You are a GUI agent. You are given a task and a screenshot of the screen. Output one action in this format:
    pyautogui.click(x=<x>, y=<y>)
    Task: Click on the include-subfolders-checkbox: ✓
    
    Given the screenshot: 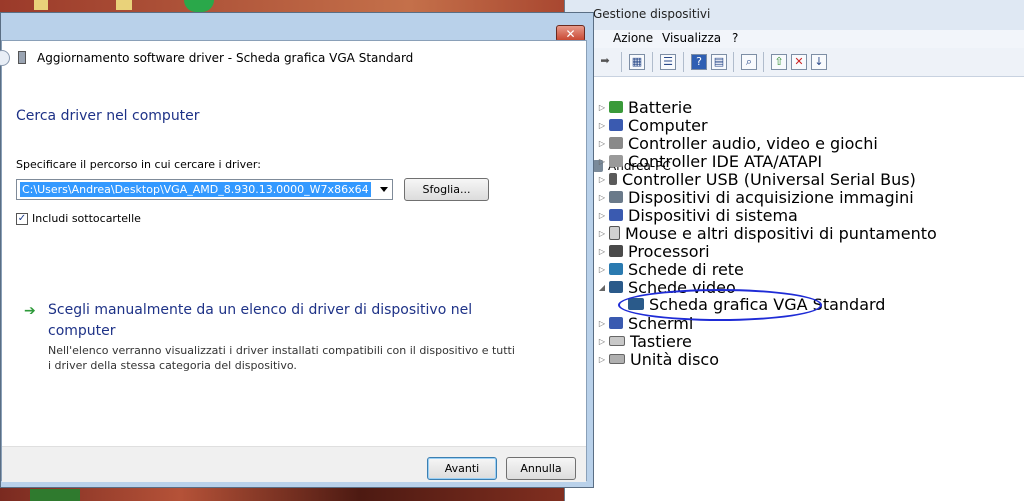 What is the action you would take?
    pyautogui.click(x=22, y=219)
    